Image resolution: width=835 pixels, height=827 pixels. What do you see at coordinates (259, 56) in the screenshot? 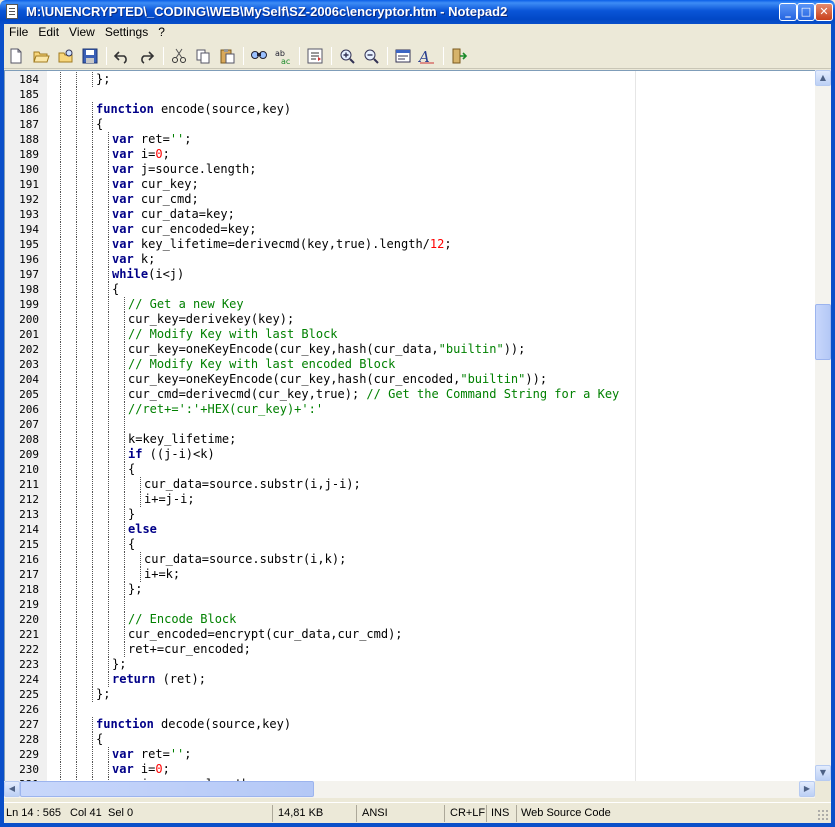
I see `find-button` at bounding box center [259, 56].